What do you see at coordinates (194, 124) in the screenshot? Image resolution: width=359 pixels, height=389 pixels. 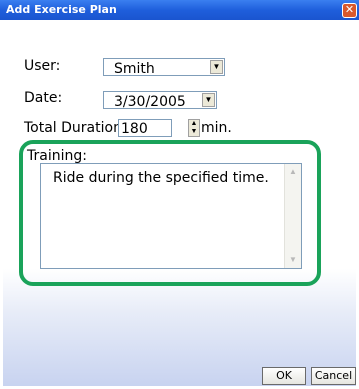 I see `spinner-up-icon: ▲` at bounding box center [194, 124].